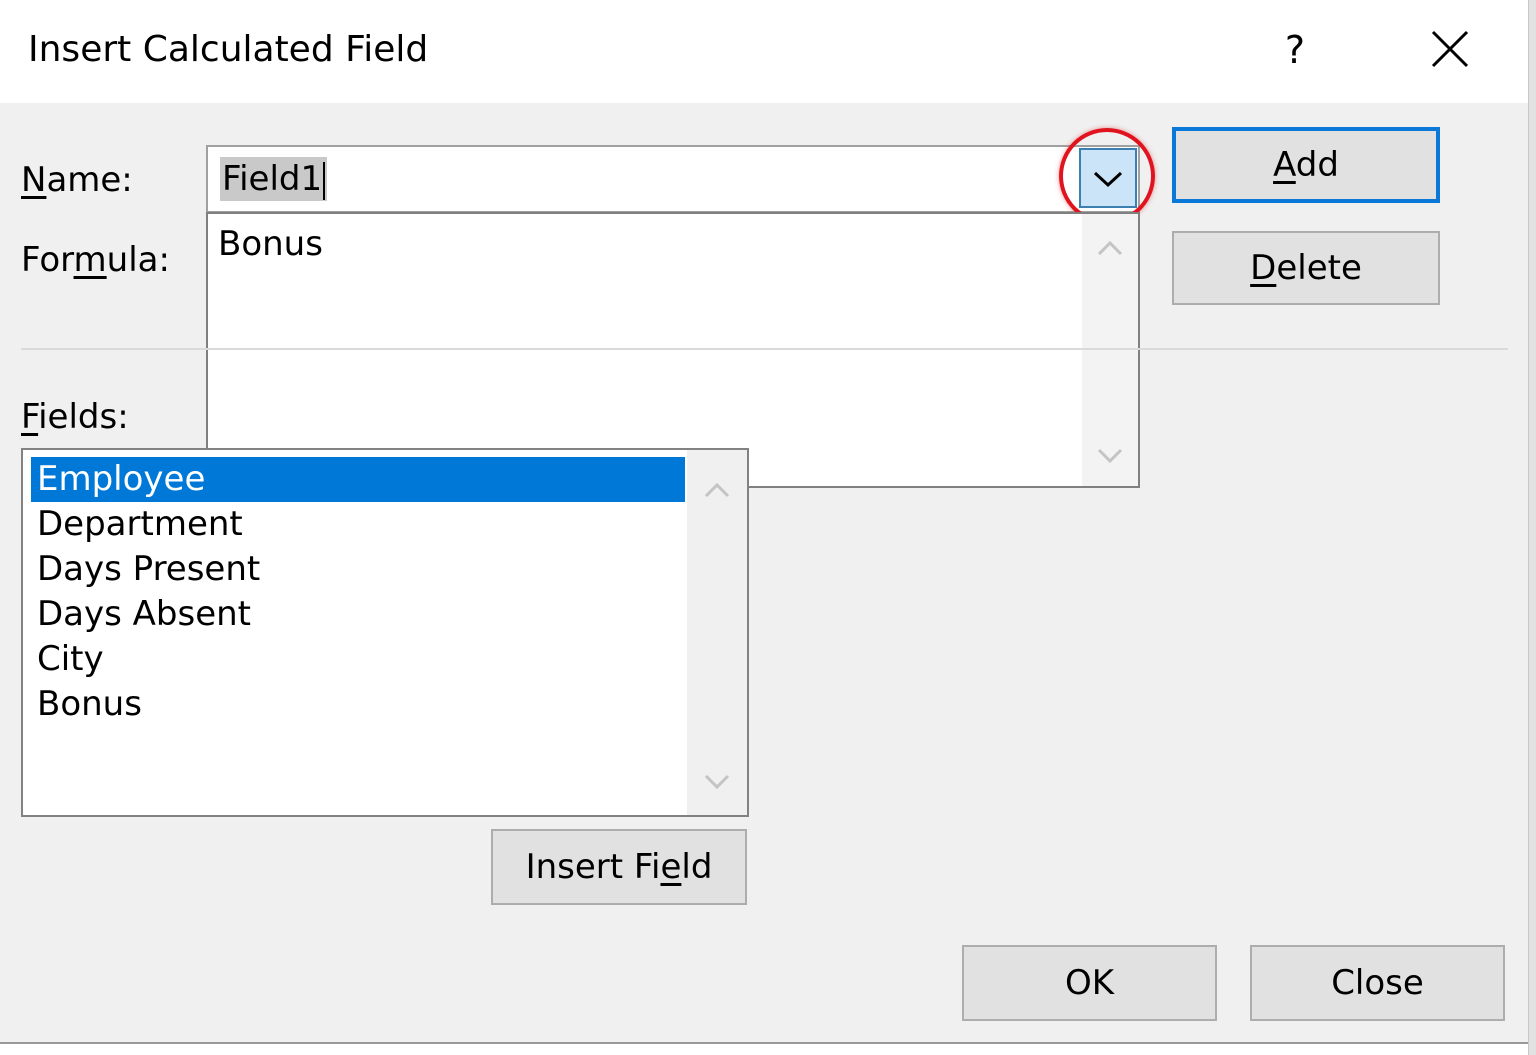 The height and width of the screenshot is (1055, 1536). I want to click on name-label: Name:, so click(77, 180).